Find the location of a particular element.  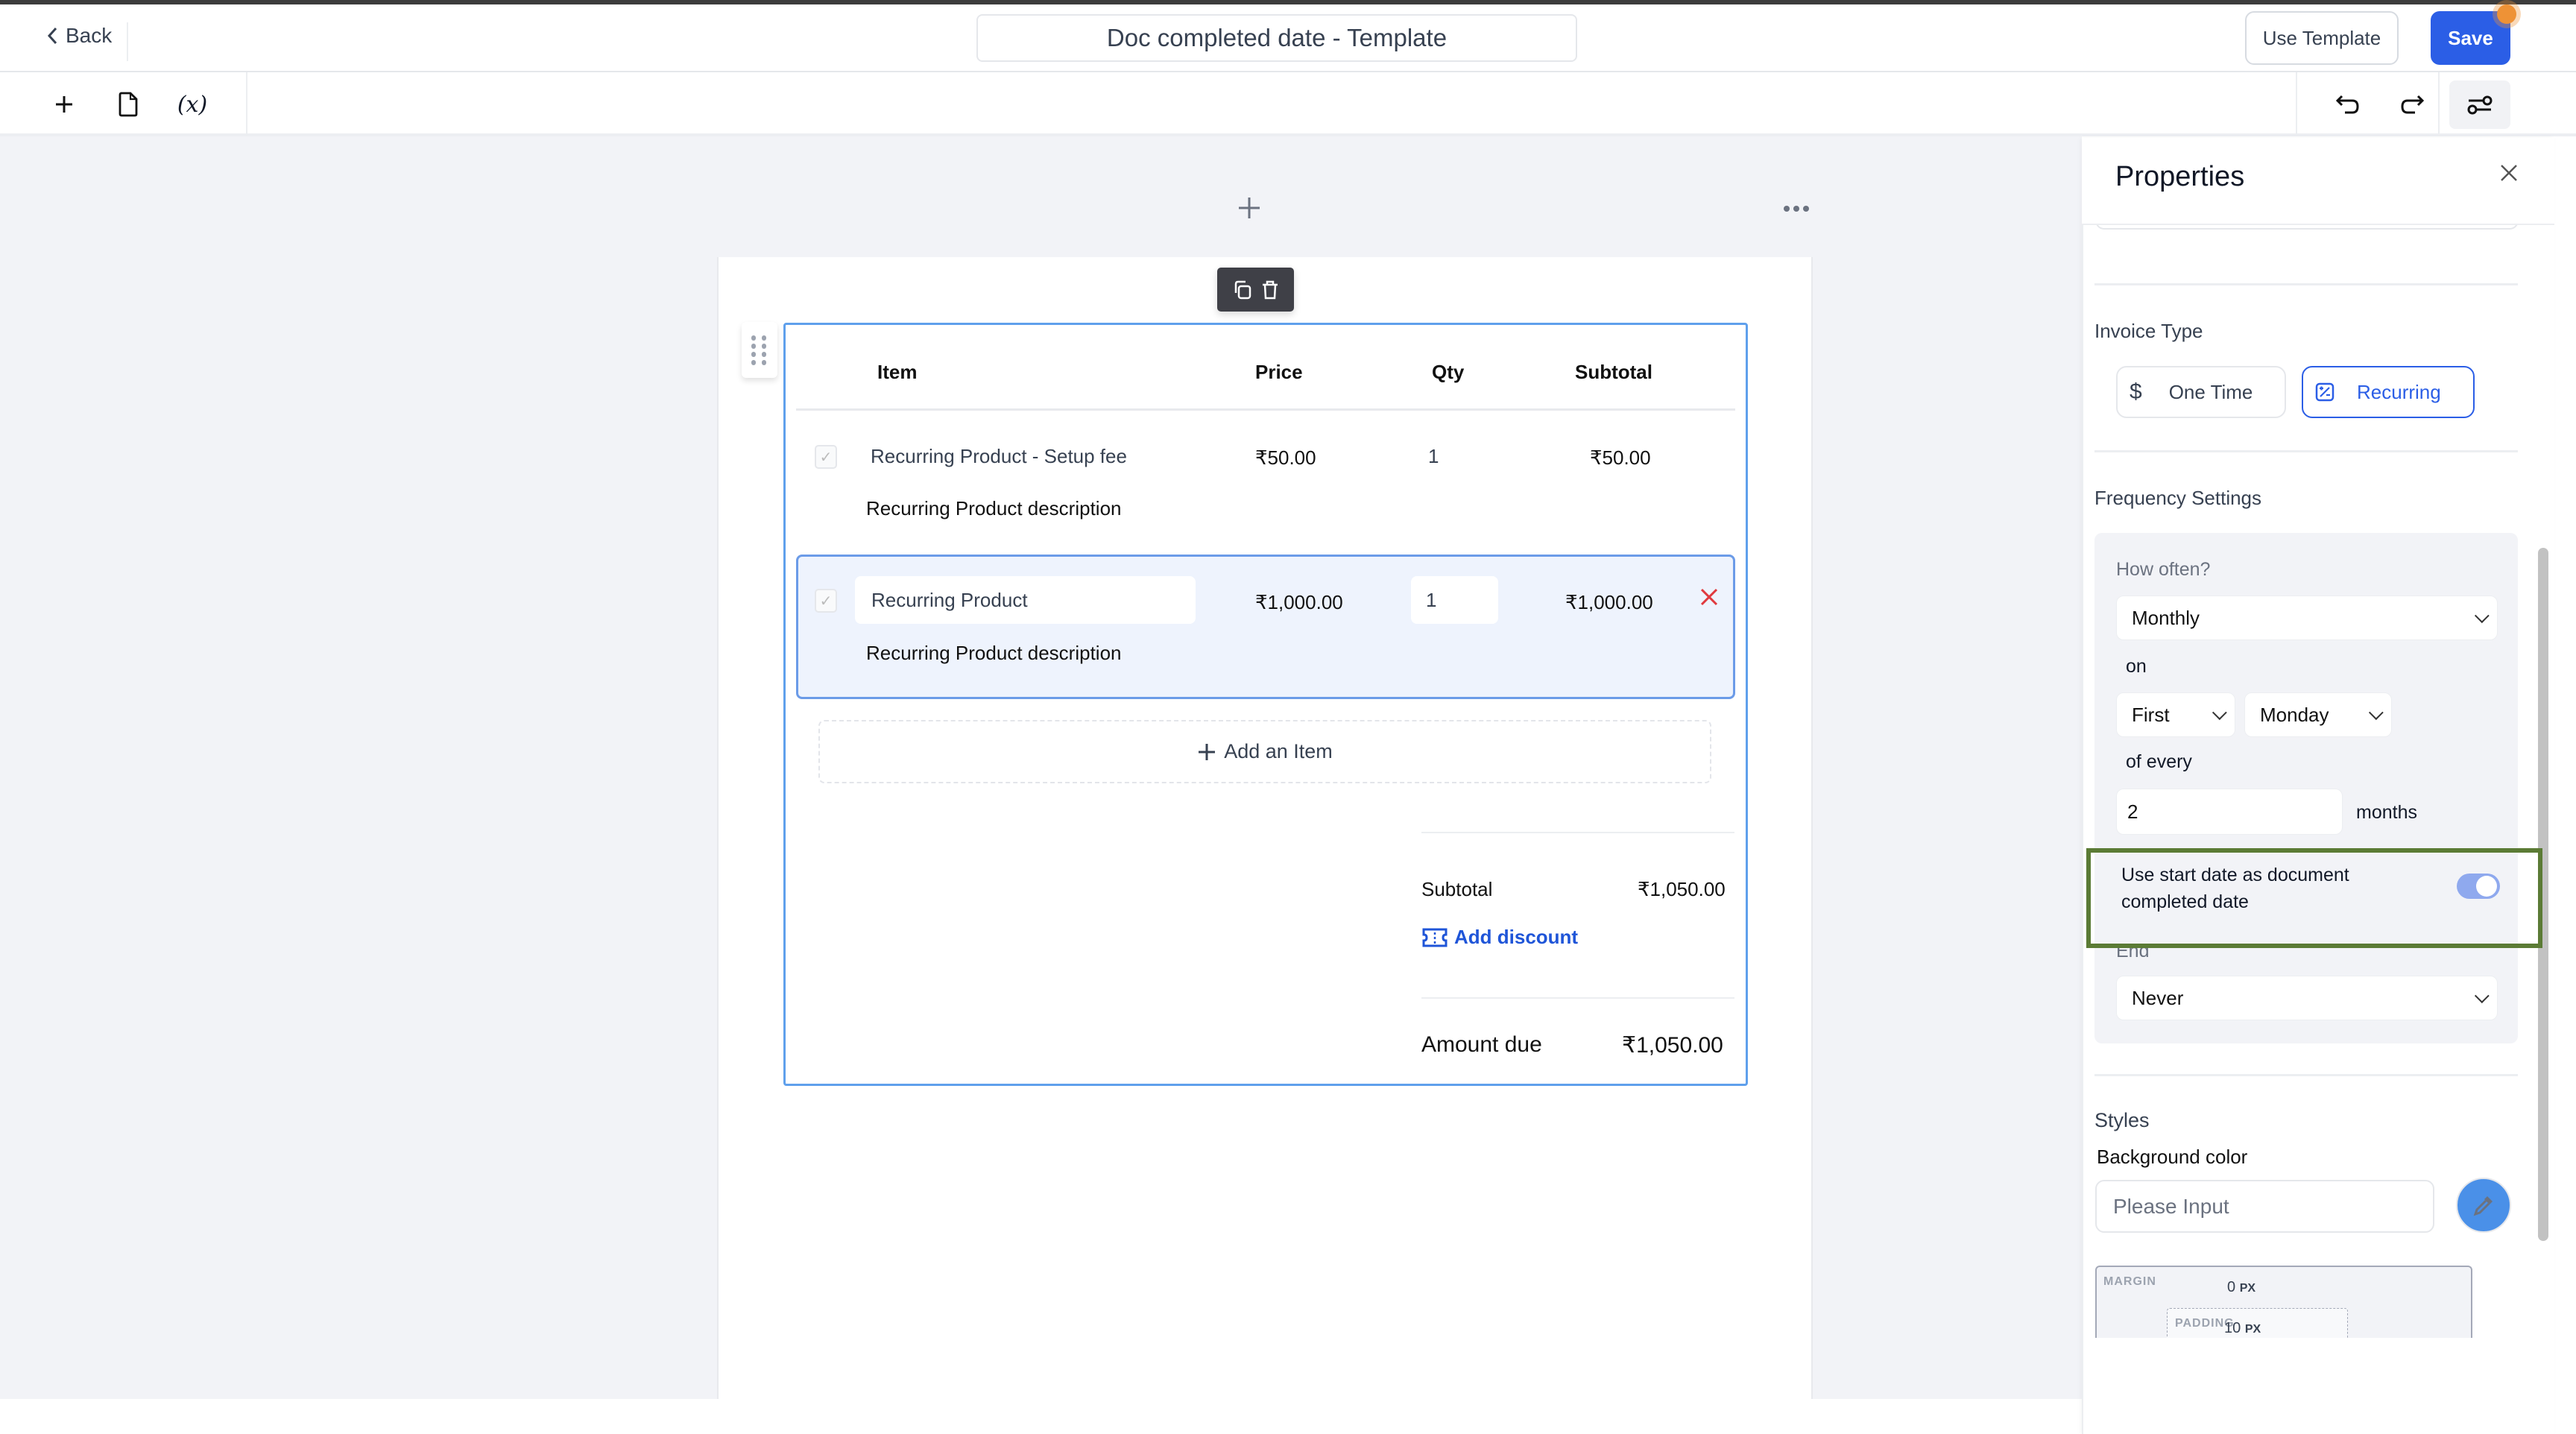

add-discount-button: Add discount is located at coordinates (1499, 937).